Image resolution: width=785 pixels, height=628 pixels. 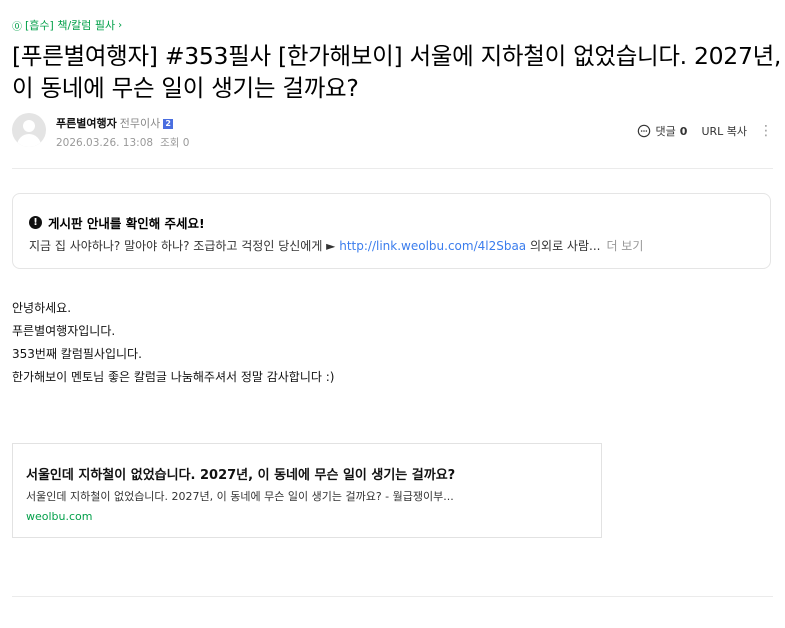 I want to click on author-info: 푸른별여행자 전무이사 2, so click(x=115, y=123).